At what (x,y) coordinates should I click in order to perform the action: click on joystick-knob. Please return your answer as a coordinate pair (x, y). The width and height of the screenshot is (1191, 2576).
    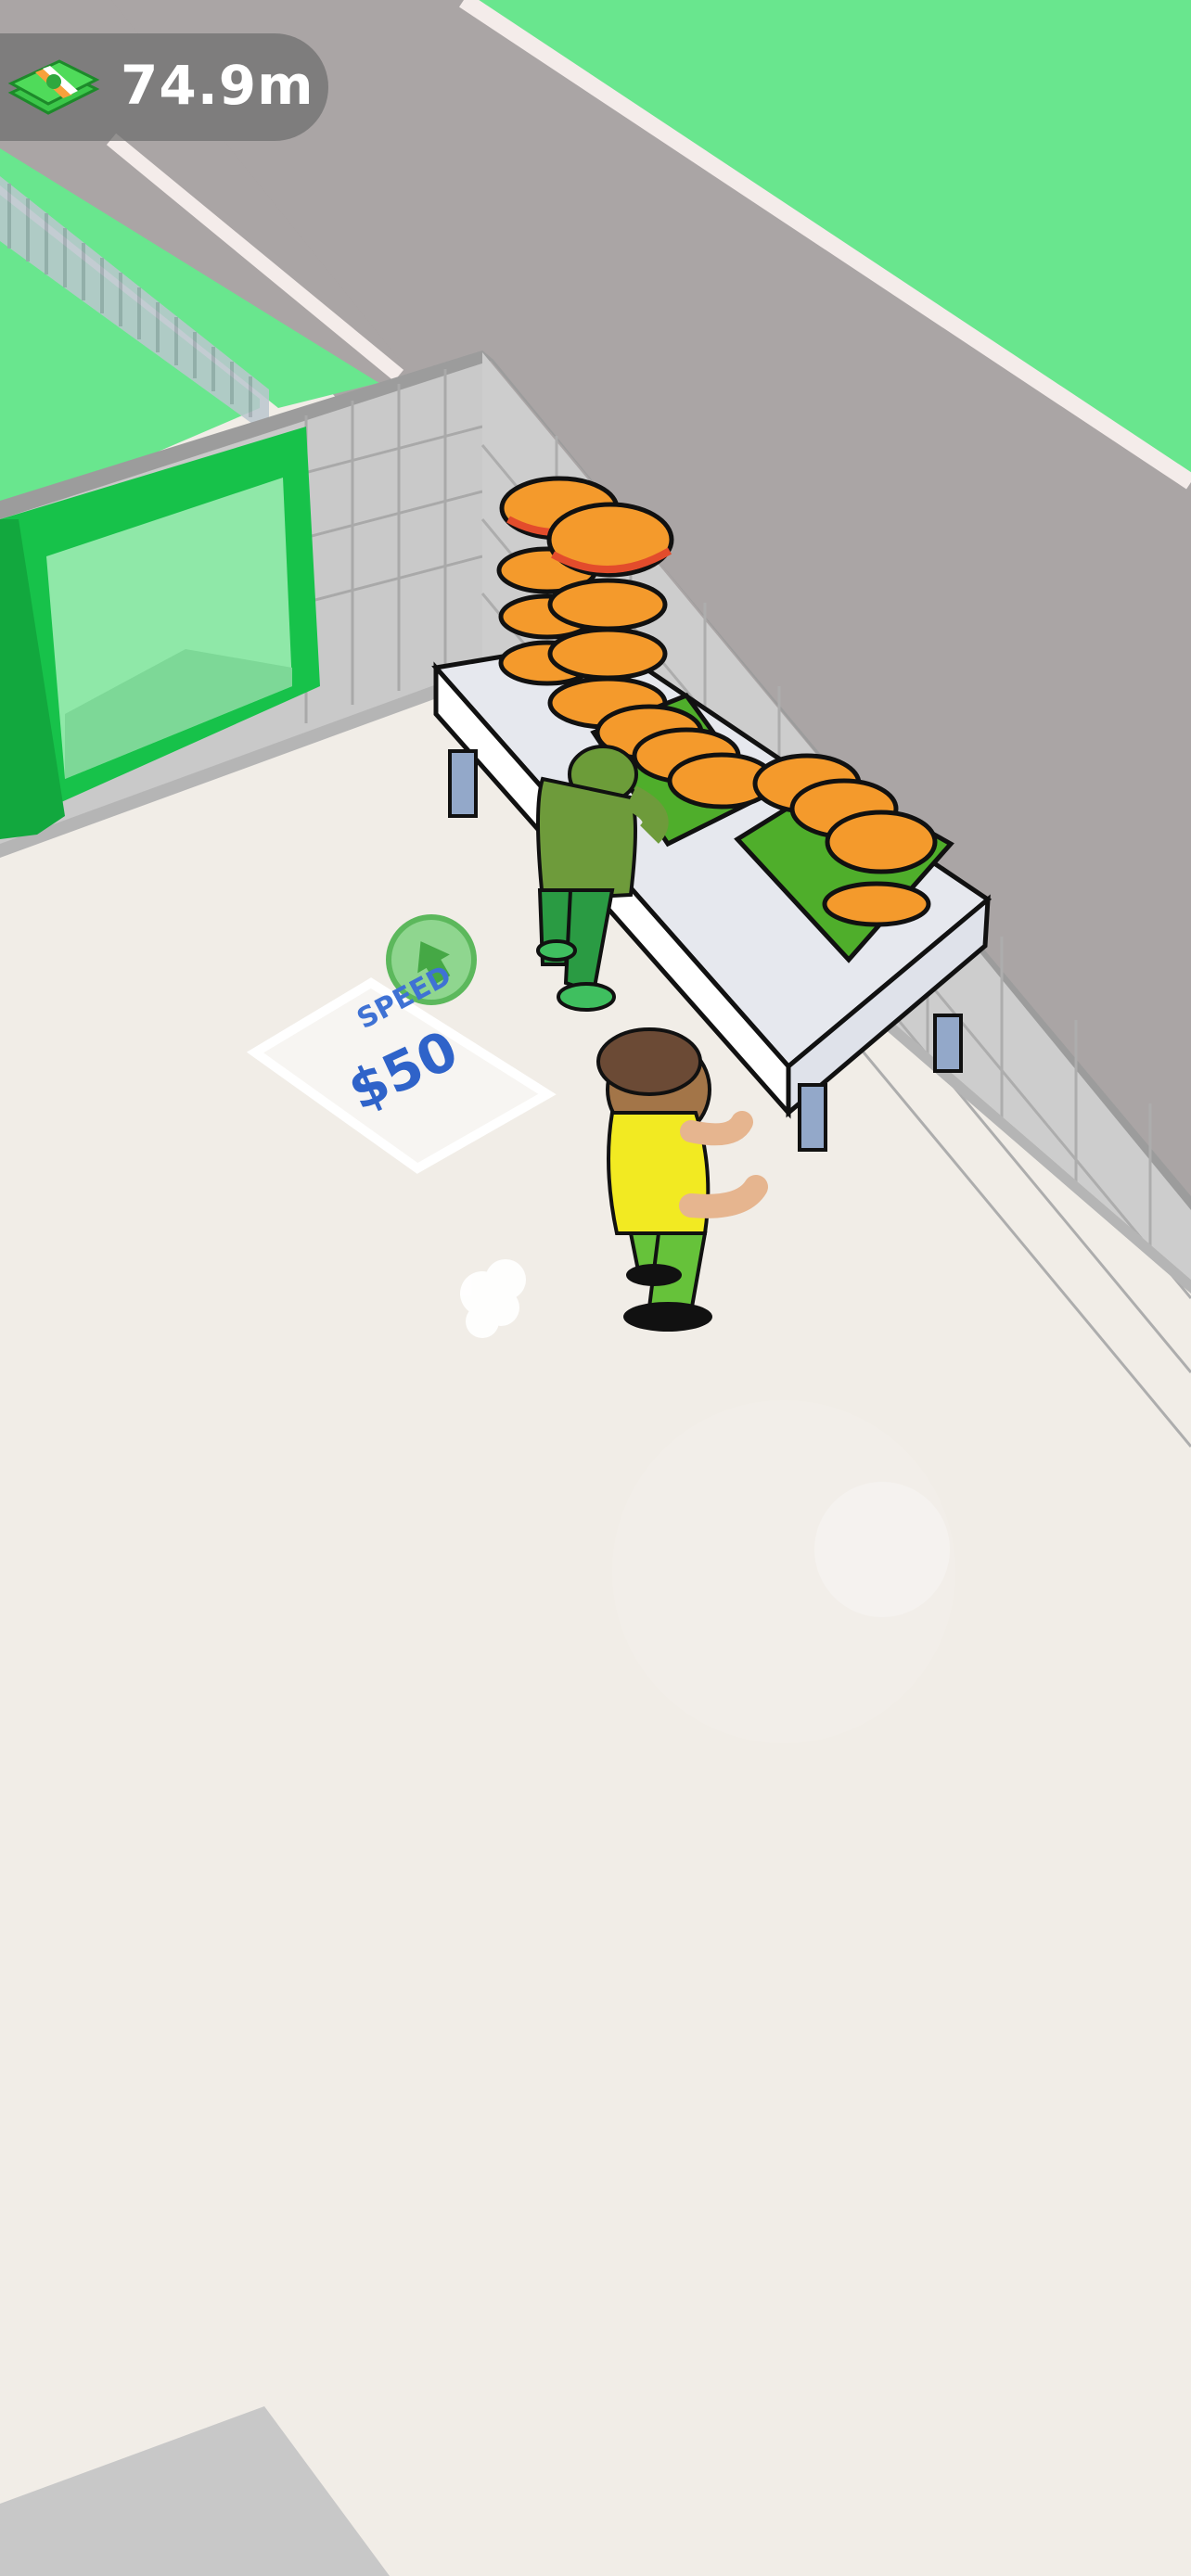
    Looking at the image, I should click on (882, 1550).